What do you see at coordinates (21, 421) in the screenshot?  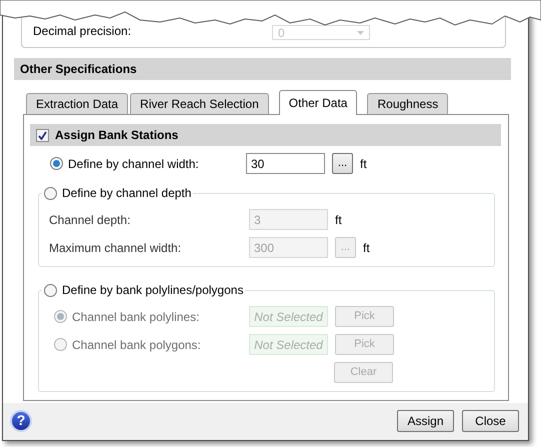 I see `help-button: ?` at bounding box center [21, 421].